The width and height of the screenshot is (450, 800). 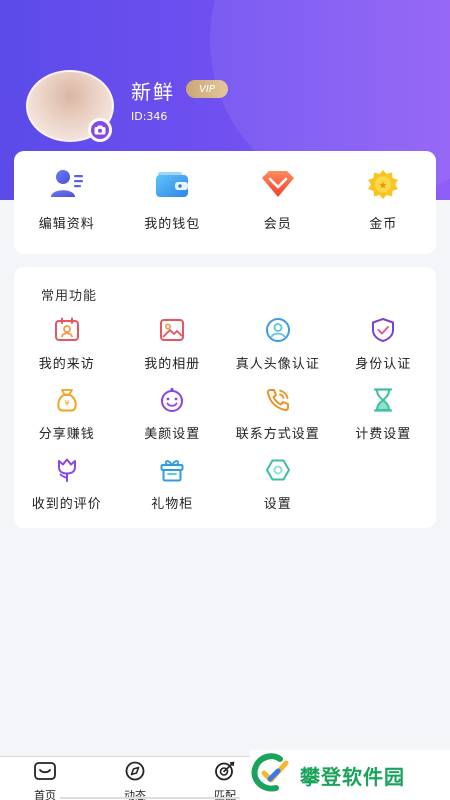 I want to click on watermark: 攀登软件园, so click(x=350, y=775).